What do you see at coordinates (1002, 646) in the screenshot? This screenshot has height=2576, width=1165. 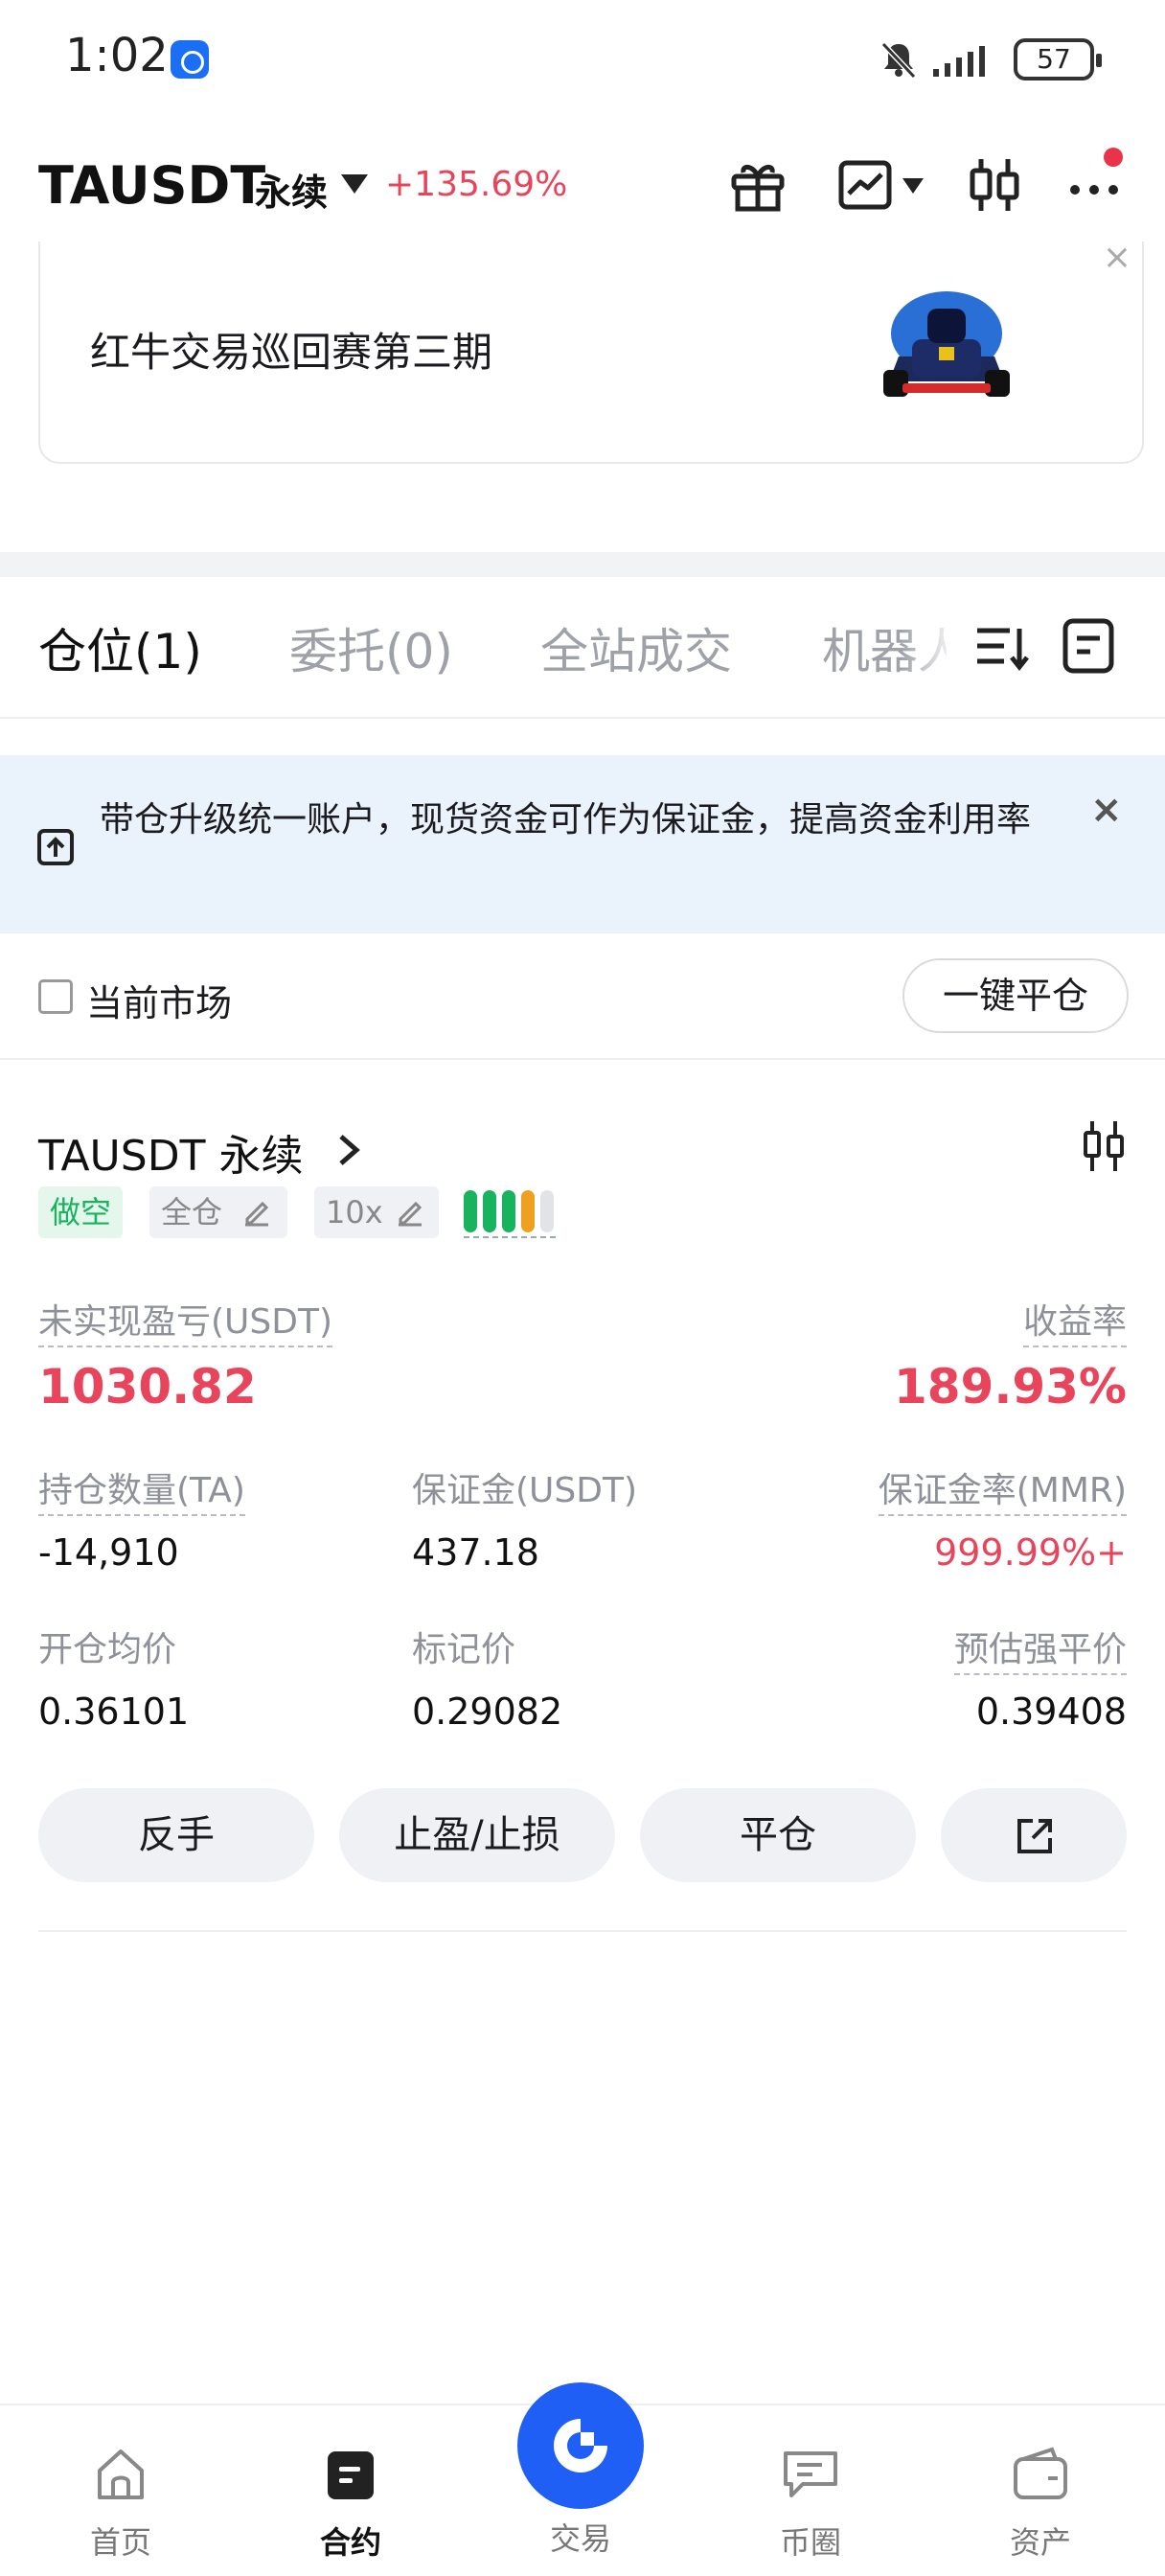 I see `sort-icon` at bounding box center [1002, 646].